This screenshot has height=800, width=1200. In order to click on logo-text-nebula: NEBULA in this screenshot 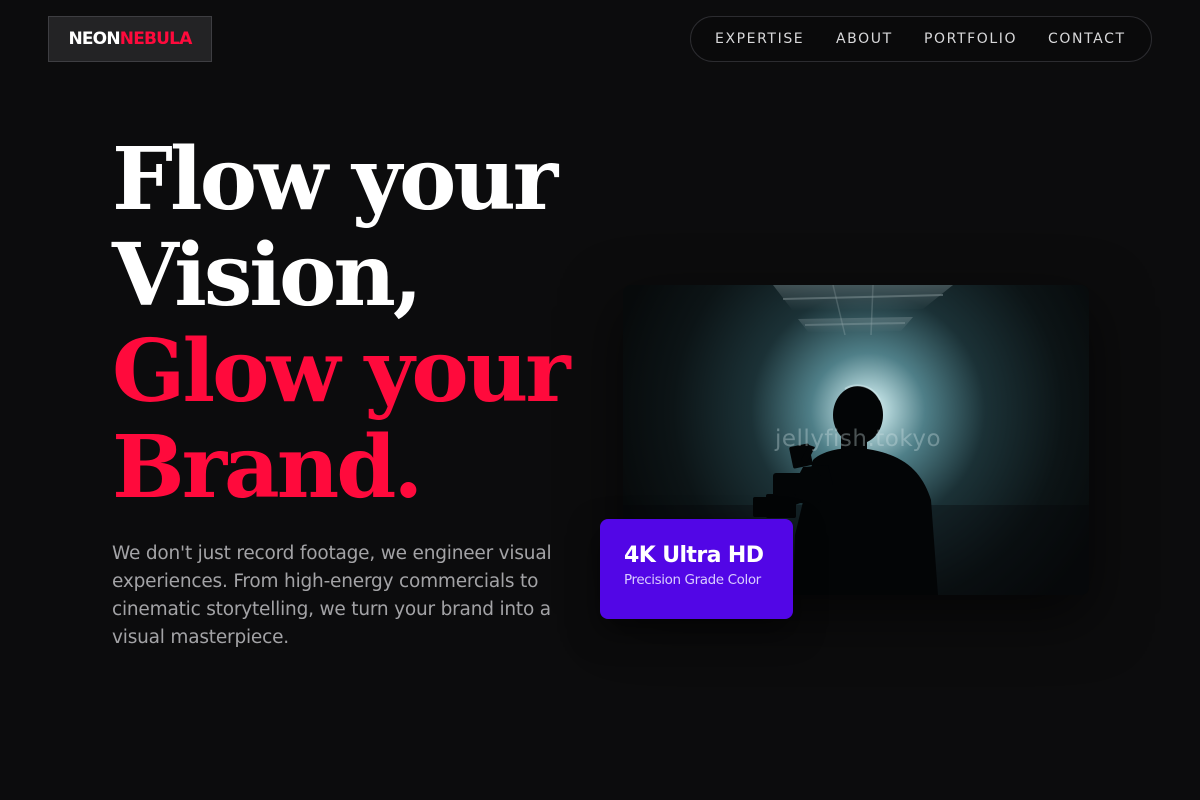, I will do `click(156, 39)`.